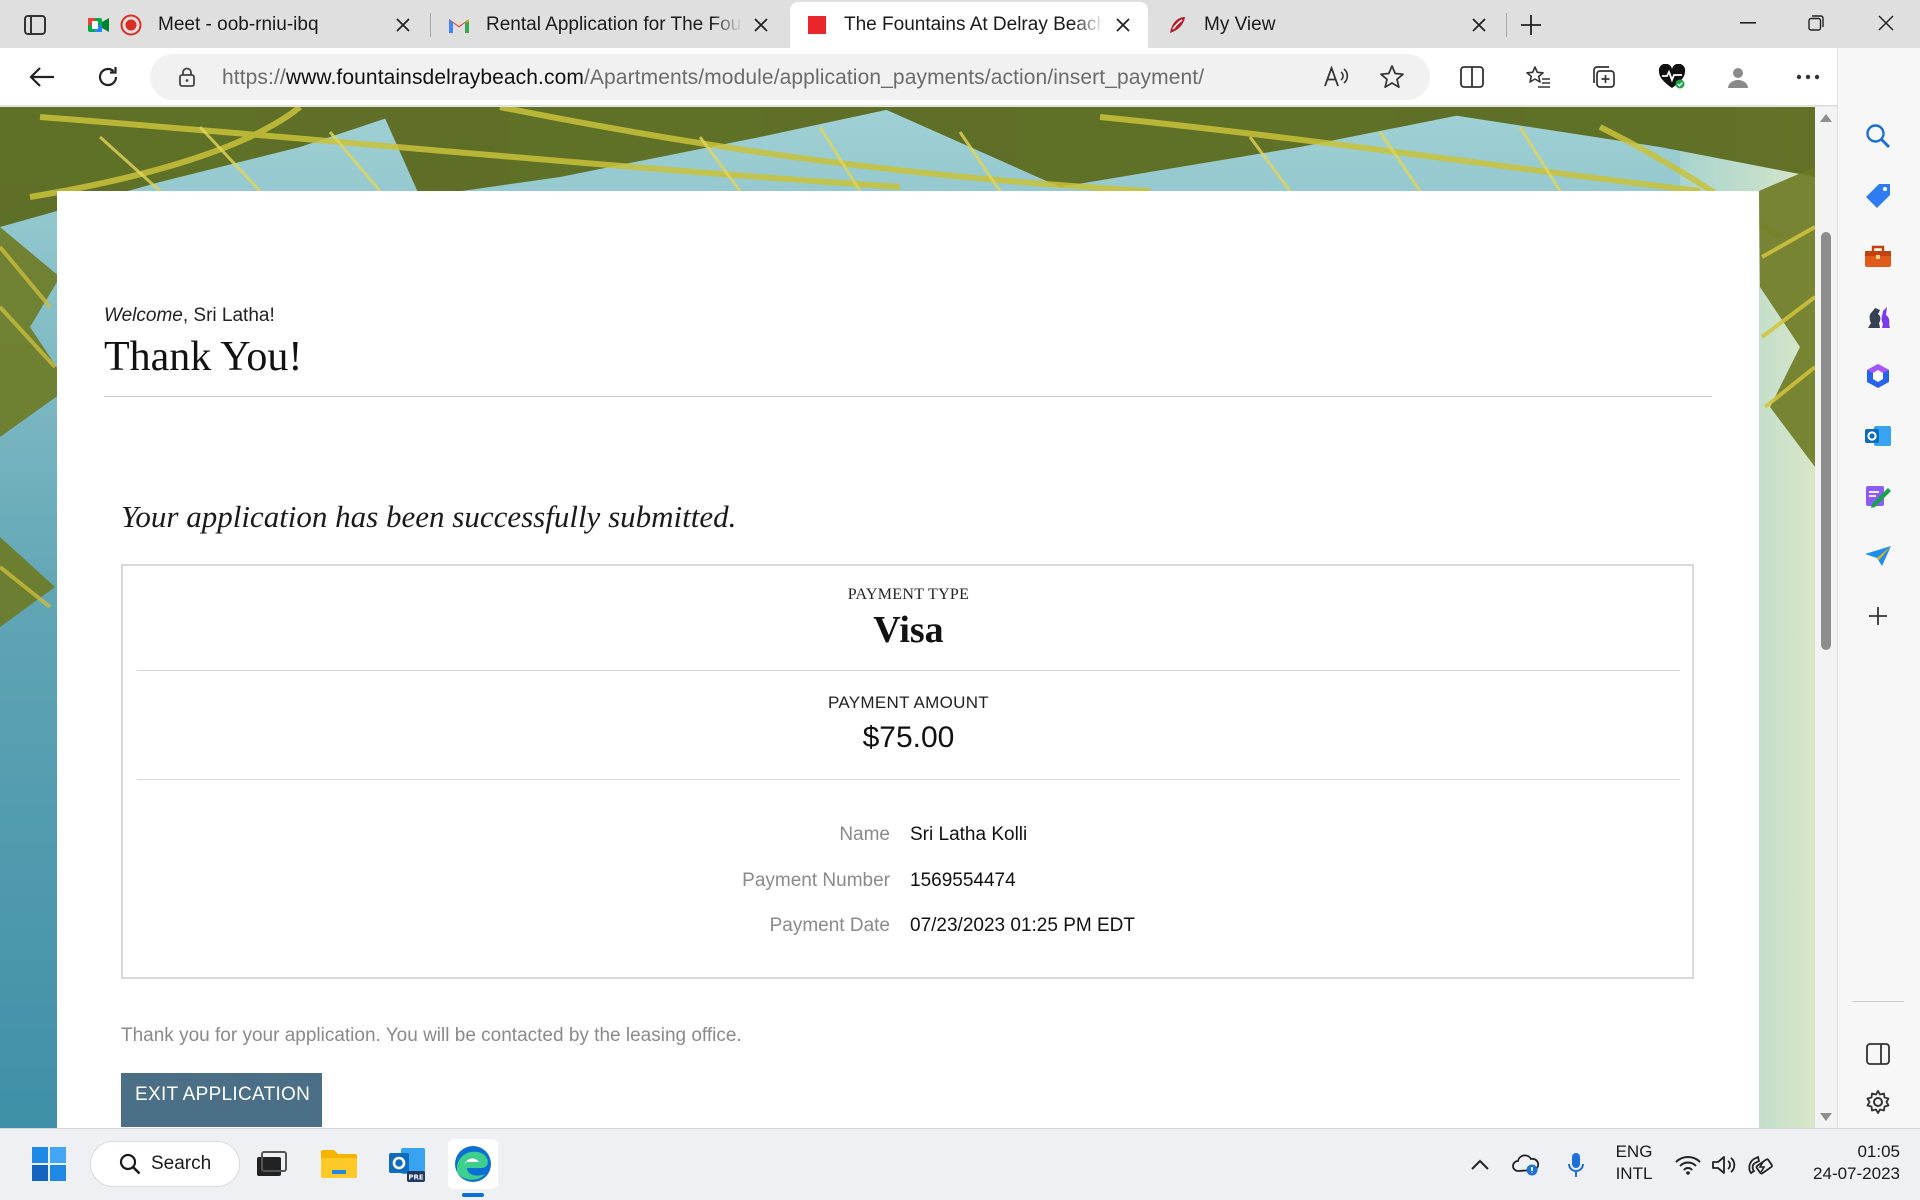 This screenshot has height=1200, width=1920. I want to click on sidebar-drop-button, so click(1878, 556).